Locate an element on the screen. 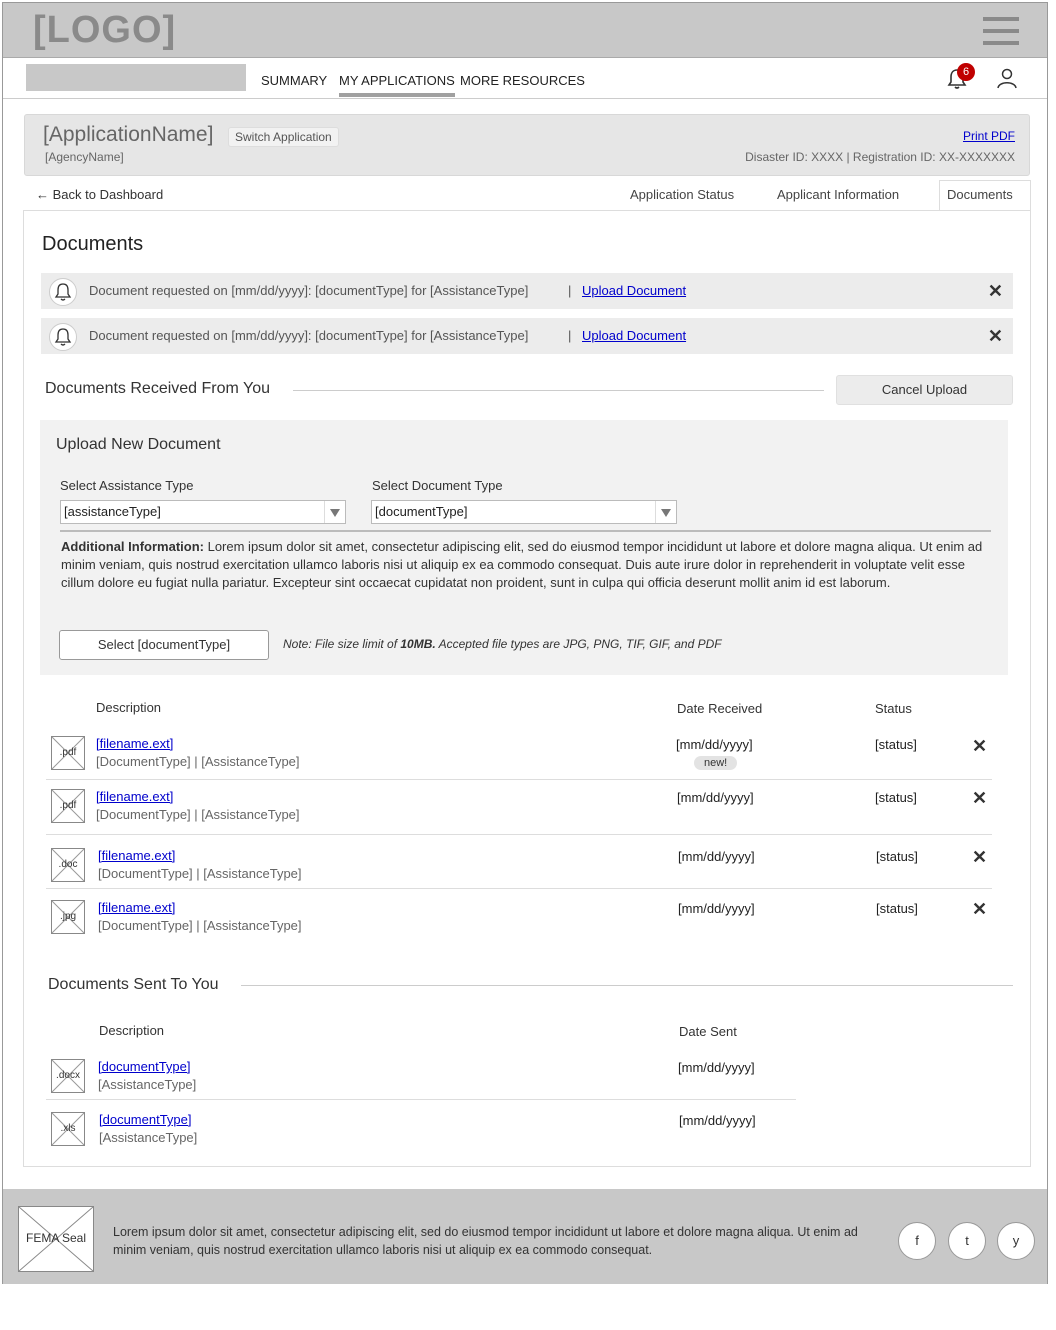 This screenshot has height=1330, width=1056. nav-summary: SUMMARY is located at coordinates (294, 80).